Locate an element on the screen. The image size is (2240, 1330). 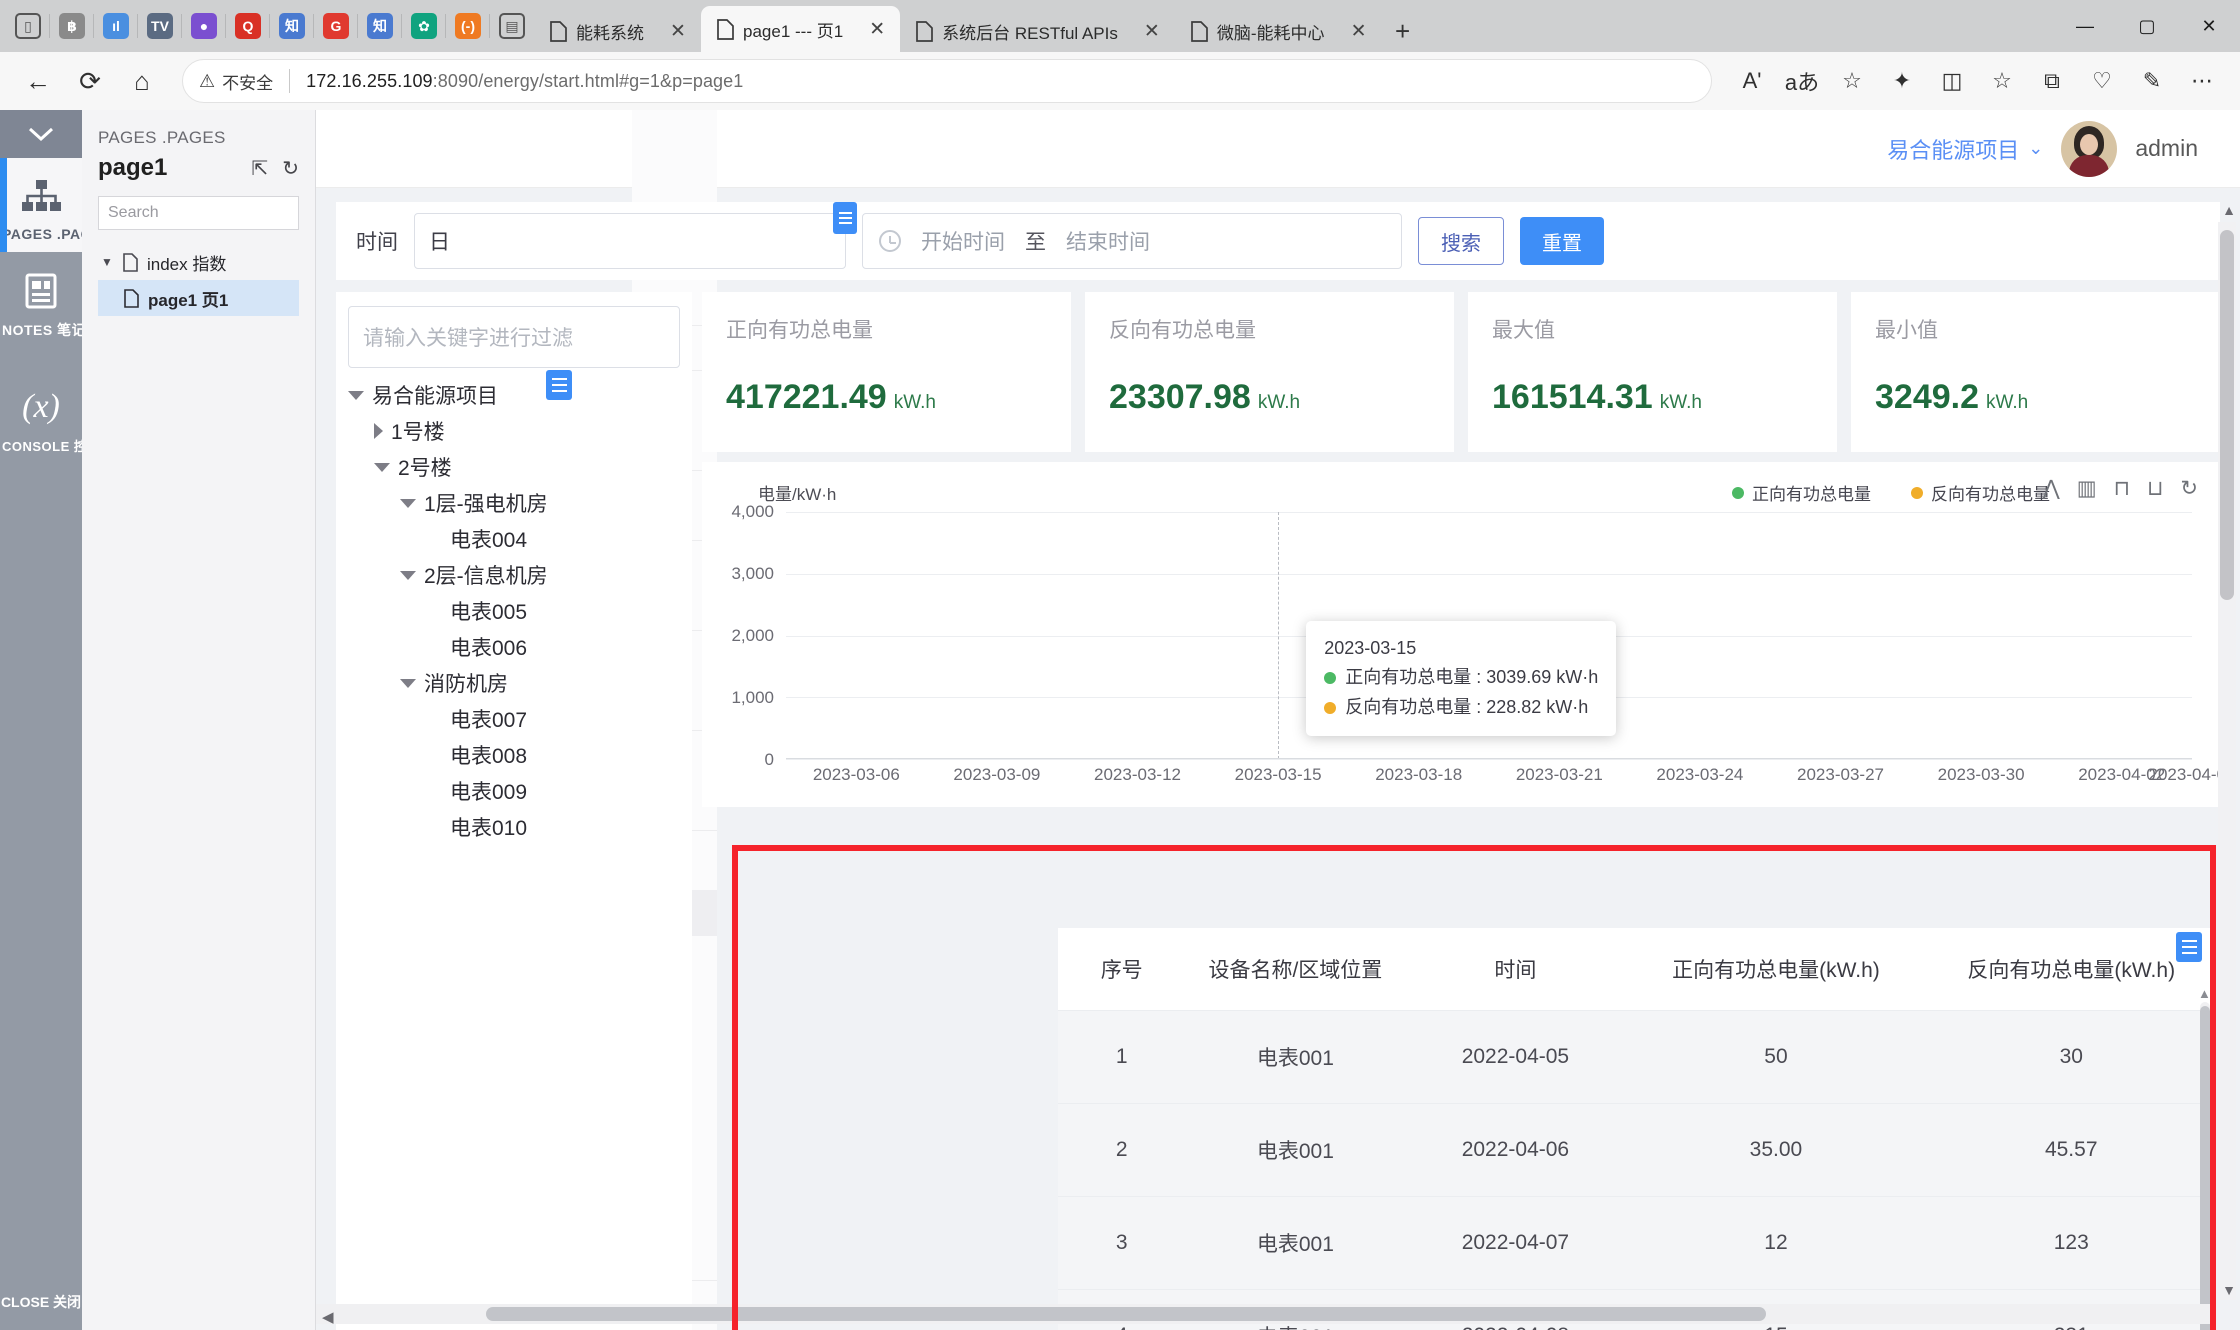
maximize-button: ▢ is located at coordinates (2147, 26).